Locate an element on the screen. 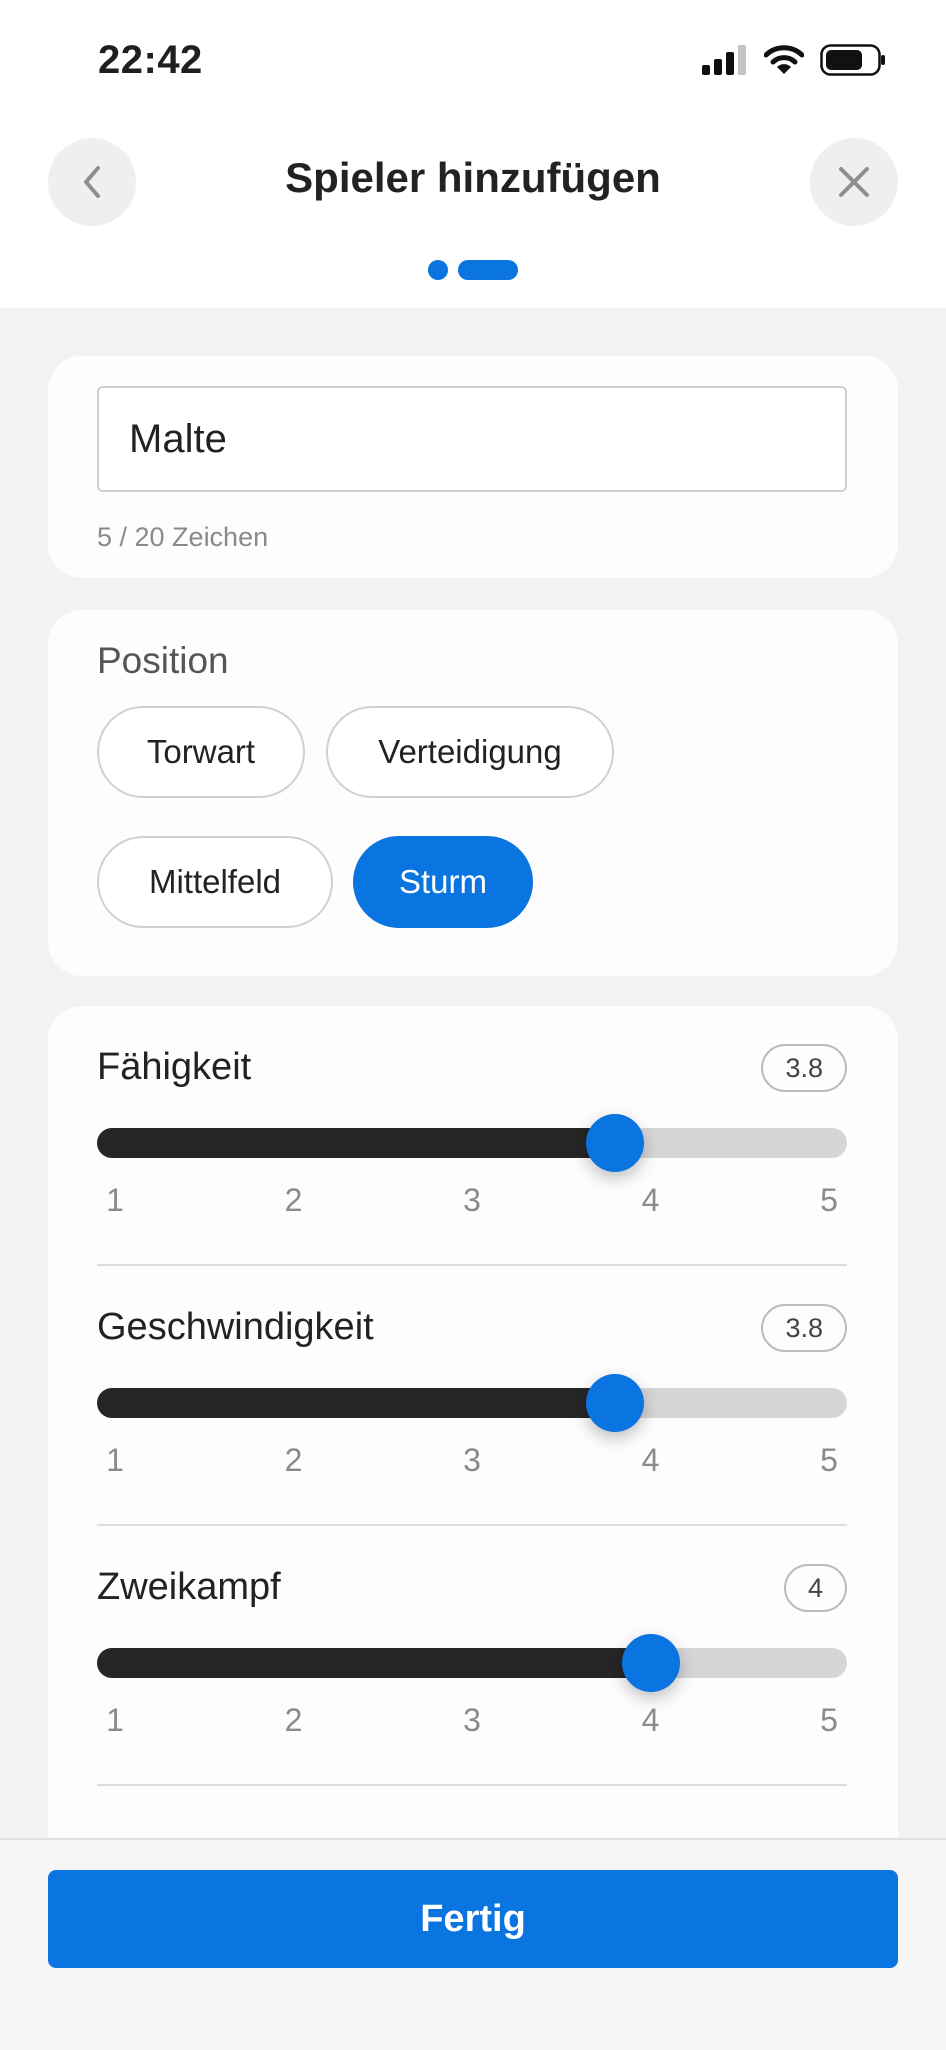  bottom-bar: Fertig is located at coordinates (473, 1944).